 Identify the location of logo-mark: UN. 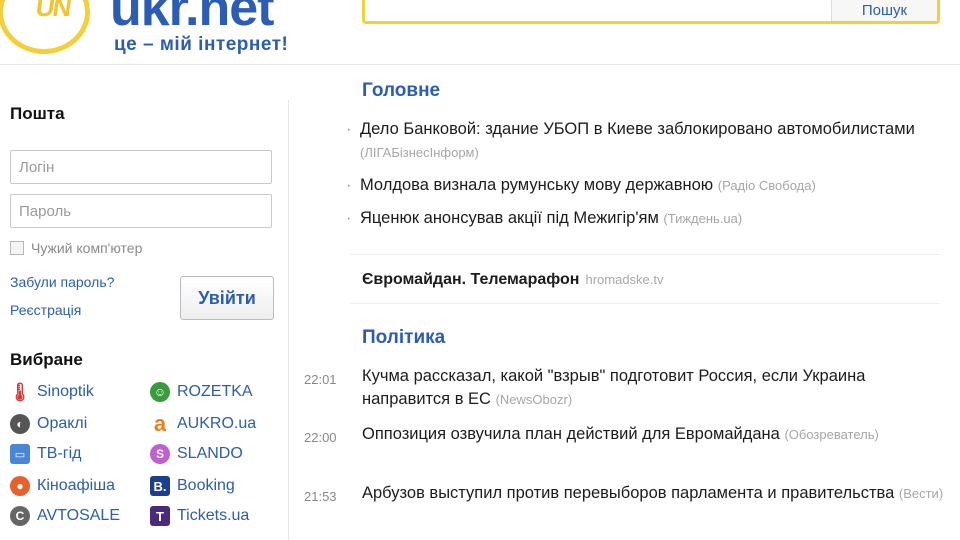
(52, 11).